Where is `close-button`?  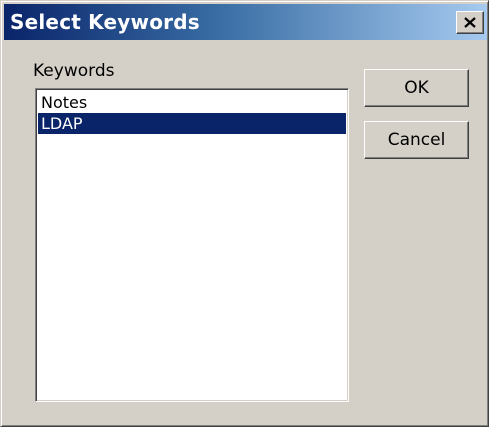
close-button is located at coordinates (470, 22).